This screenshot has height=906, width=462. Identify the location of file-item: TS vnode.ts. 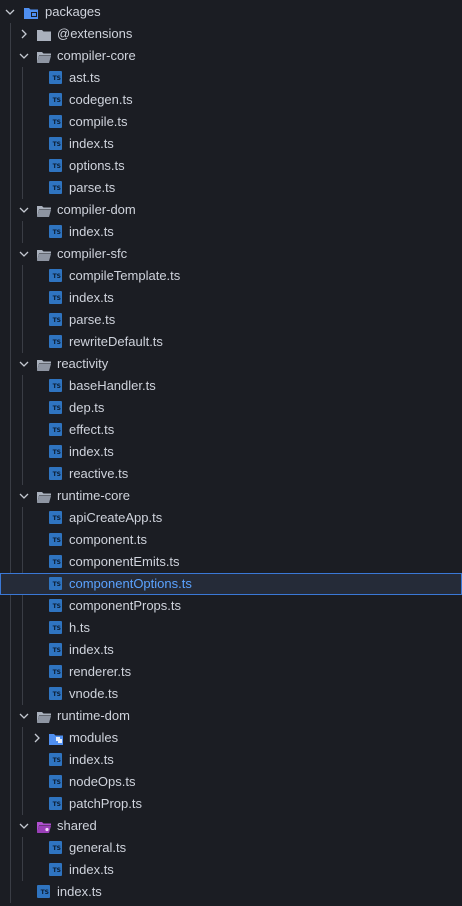
(231, 694).